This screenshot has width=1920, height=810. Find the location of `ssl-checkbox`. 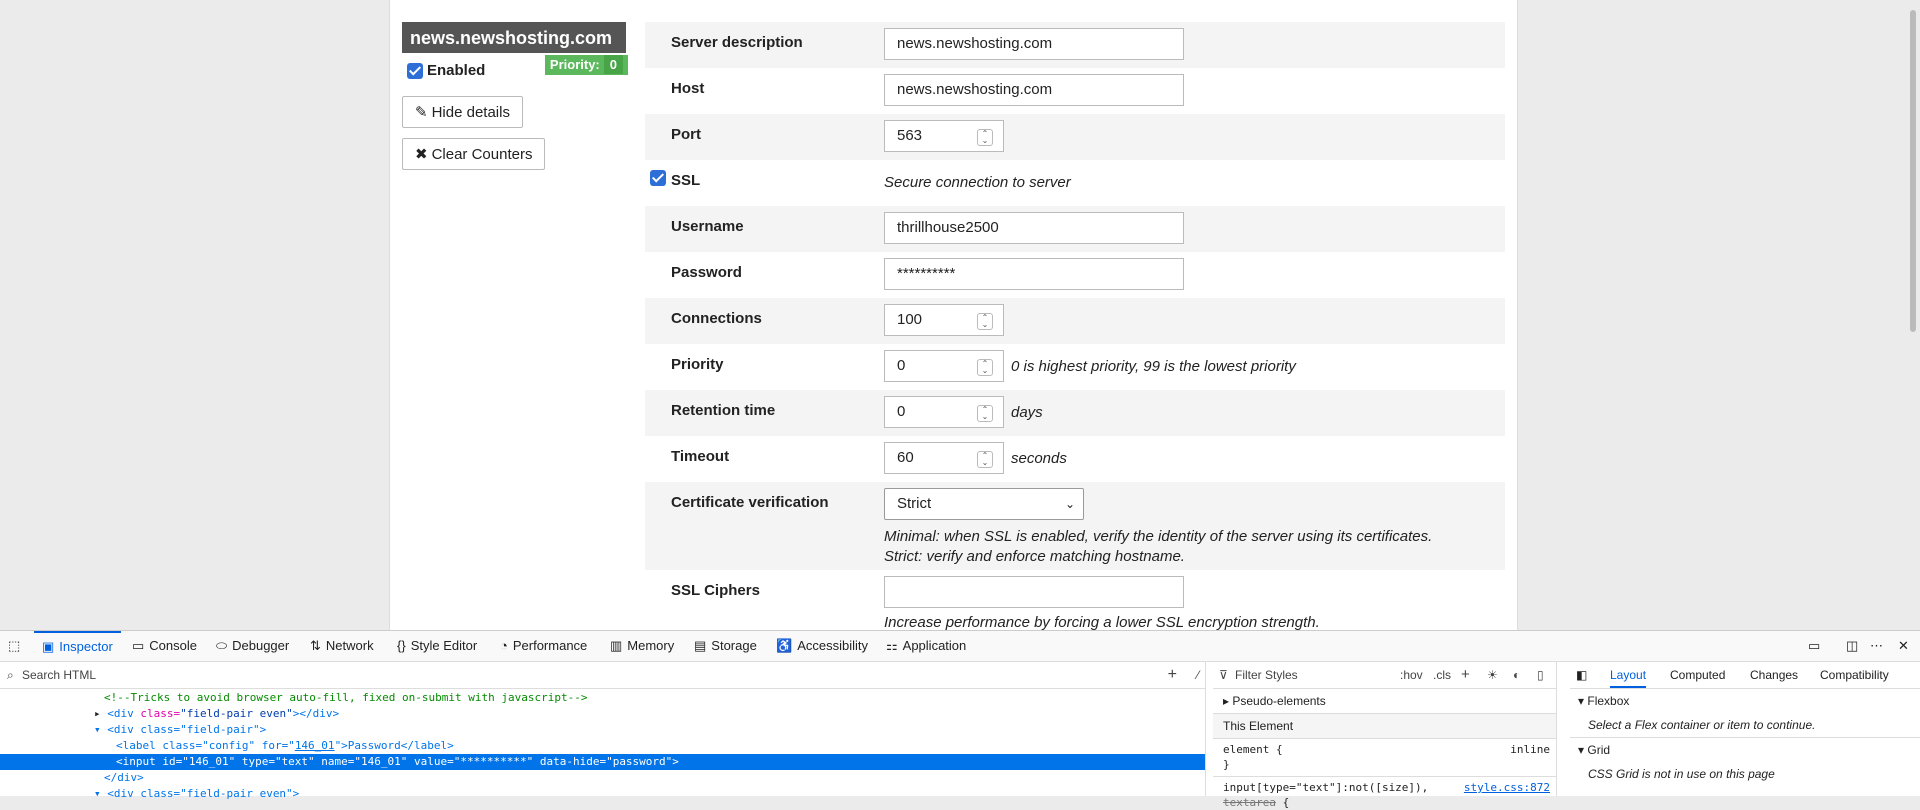

ssl-checkbox is located at coordinates (658, 178).